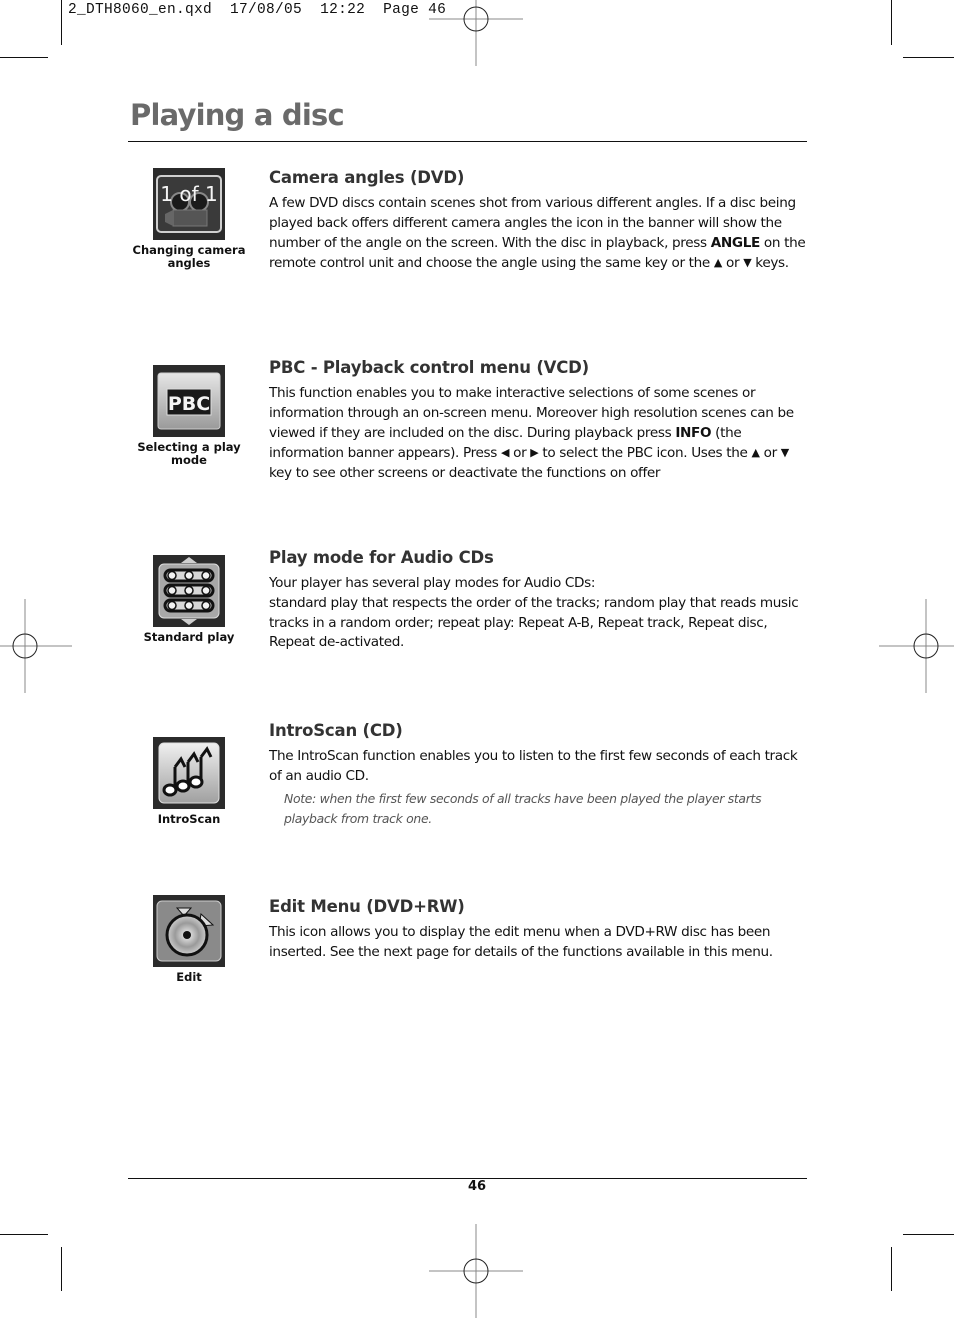  What do you see at coordinates (189, 931) in the screenshot?
I see `edit-disc-icon` at bounding box center [189, 931].